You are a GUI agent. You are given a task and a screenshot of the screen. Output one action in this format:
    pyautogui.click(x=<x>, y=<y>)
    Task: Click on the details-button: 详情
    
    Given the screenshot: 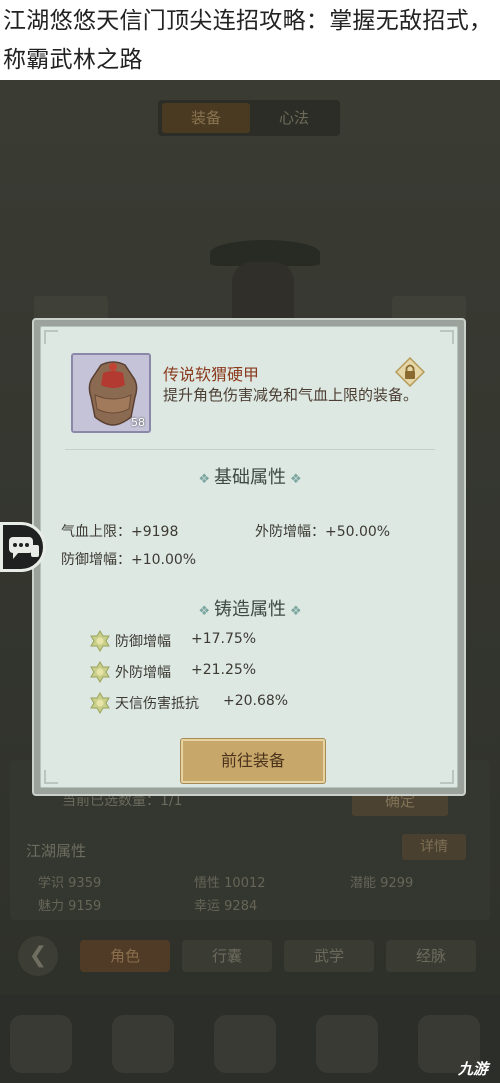 What is the action you would take?
    pyautogui.click(x=434, y=847)
    